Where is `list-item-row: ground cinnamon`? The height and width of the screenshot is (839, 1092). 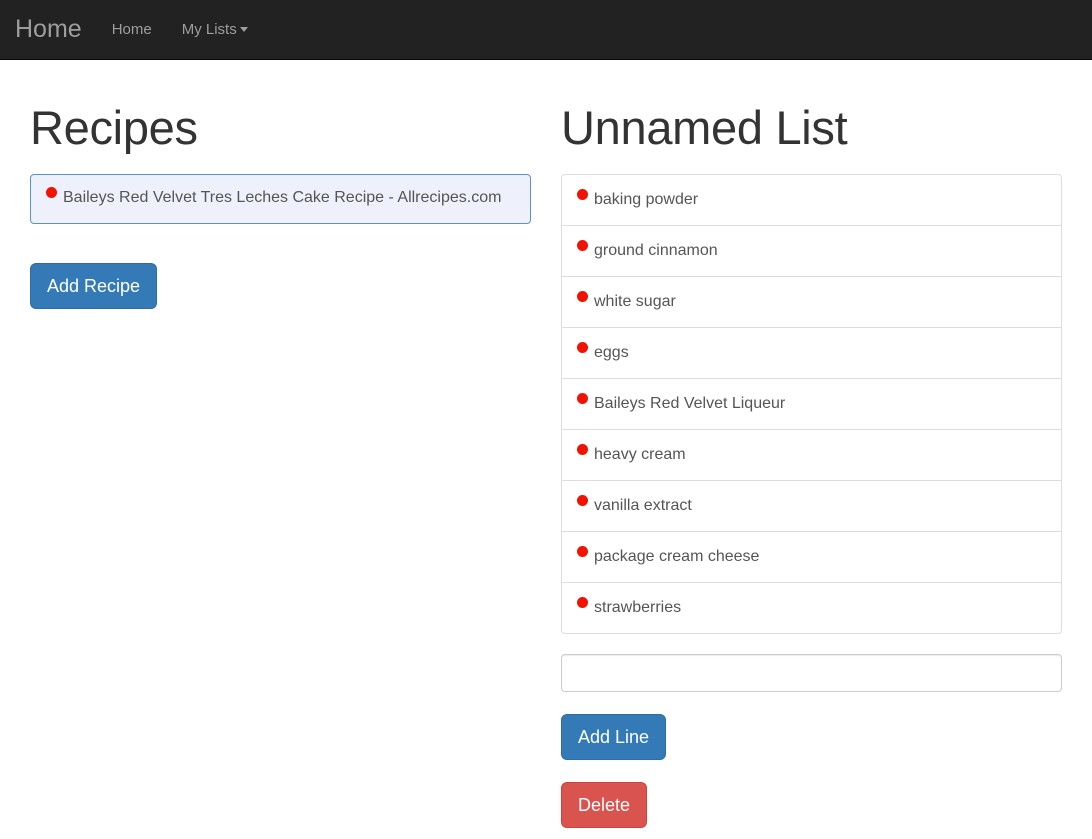
list-item-row: ground cinnamon is located at coordinates (811, 250).